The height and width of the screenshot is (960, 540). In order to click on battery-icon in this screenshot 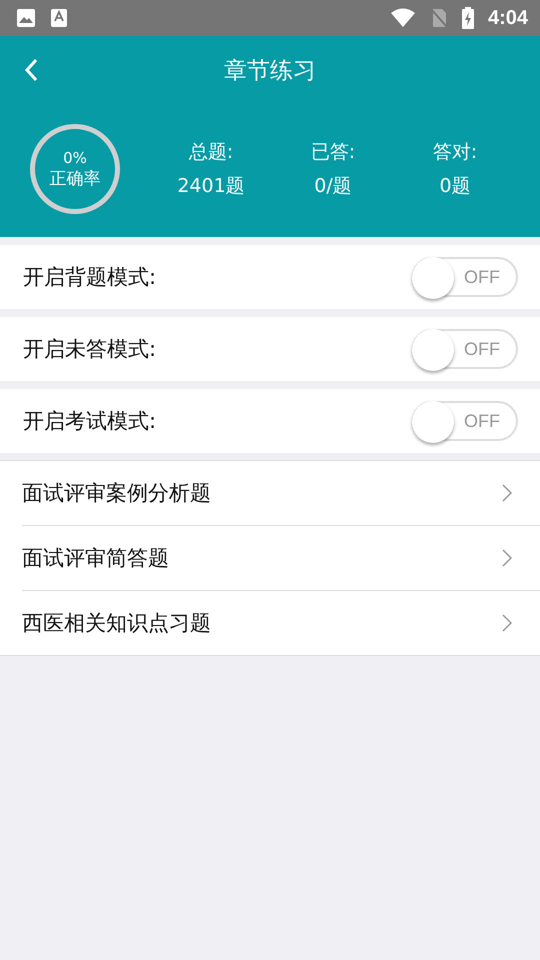, I will do `click(468, 18)`.